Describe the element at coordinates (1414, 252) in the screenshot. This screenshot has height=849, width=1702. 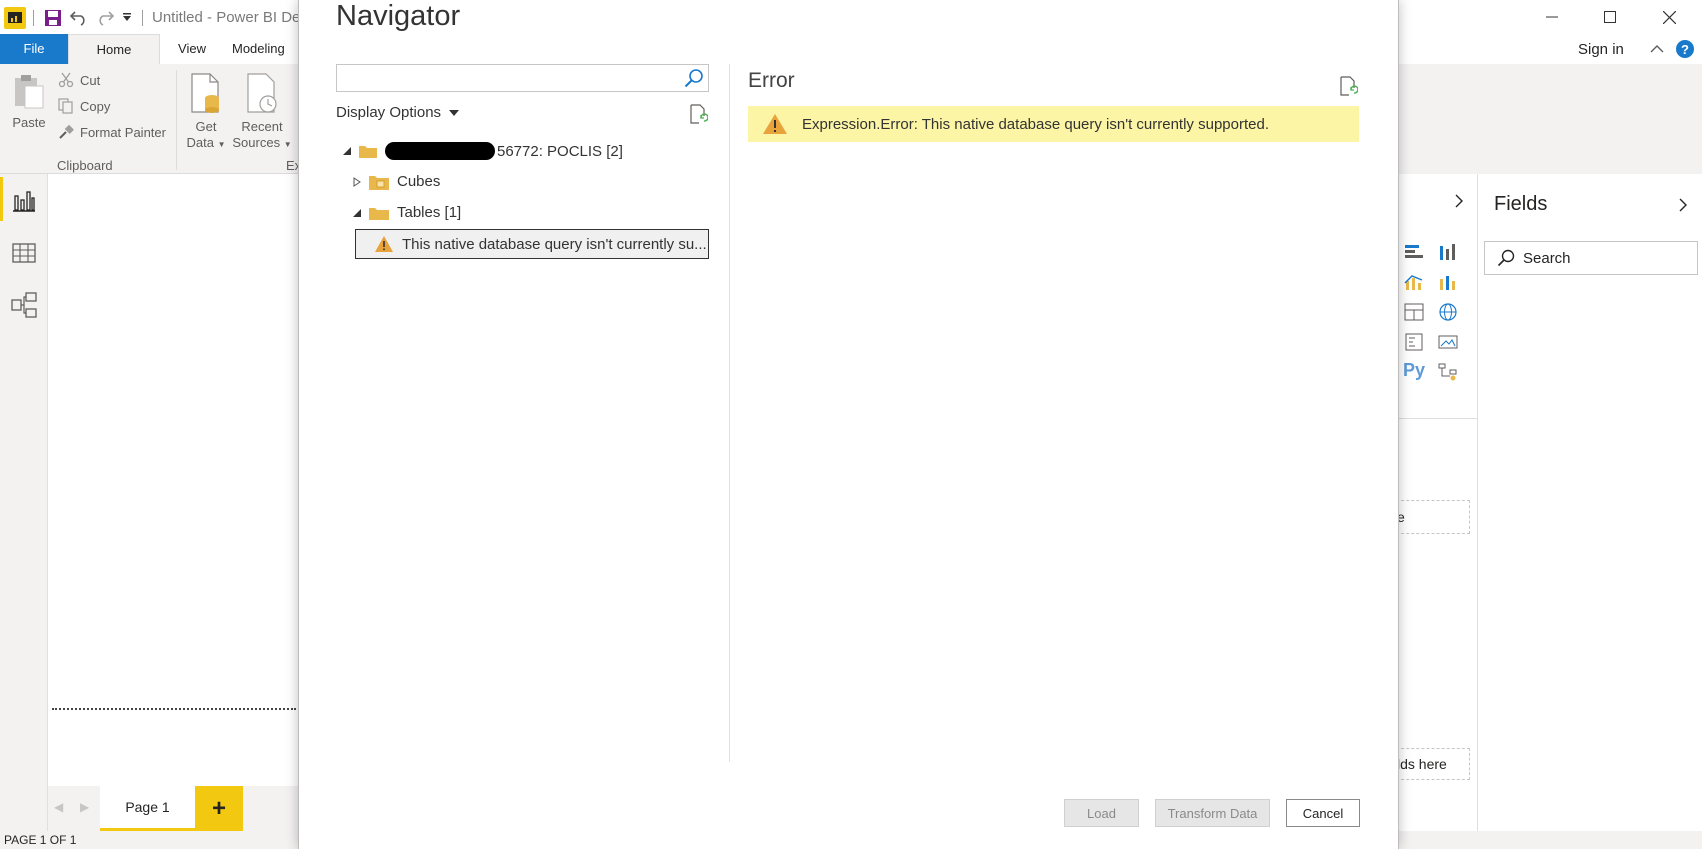
I see `stacked-bar-chart-icon` at that location.